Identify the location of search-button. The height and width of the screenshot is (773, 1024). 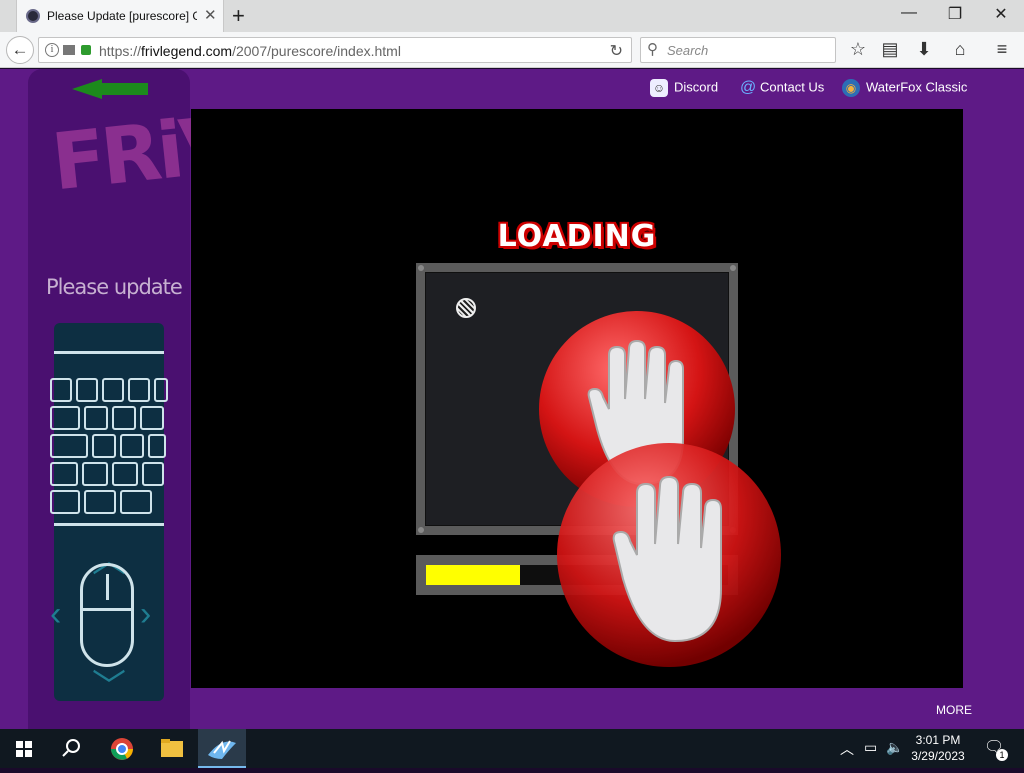
(72, 748).